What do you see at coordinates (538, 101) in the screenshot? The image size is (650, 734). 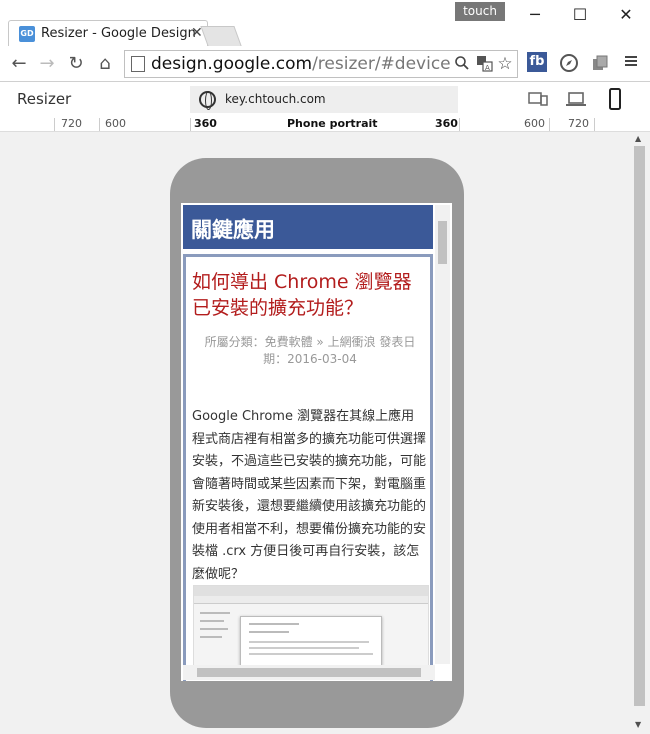 I see `tablet-device-icon` at bounding box center [538, 101].